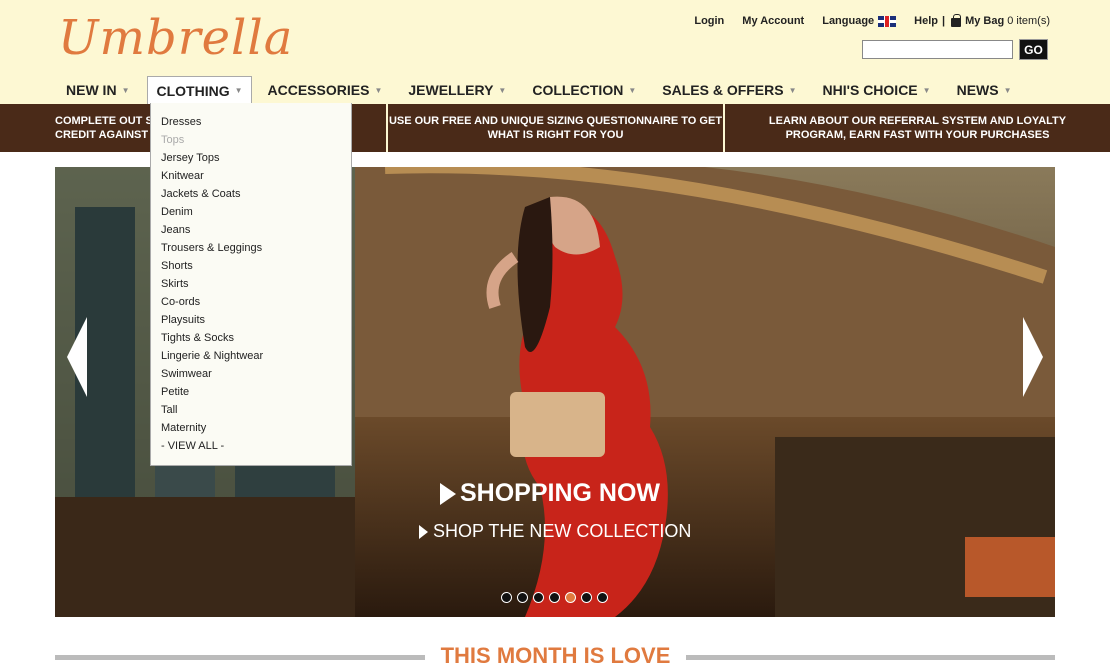  What do you see at coordinates (104, 121) in the screenshot?
I see `promo-line: COMPLETE OUT S` at bounding box center [104, 121].